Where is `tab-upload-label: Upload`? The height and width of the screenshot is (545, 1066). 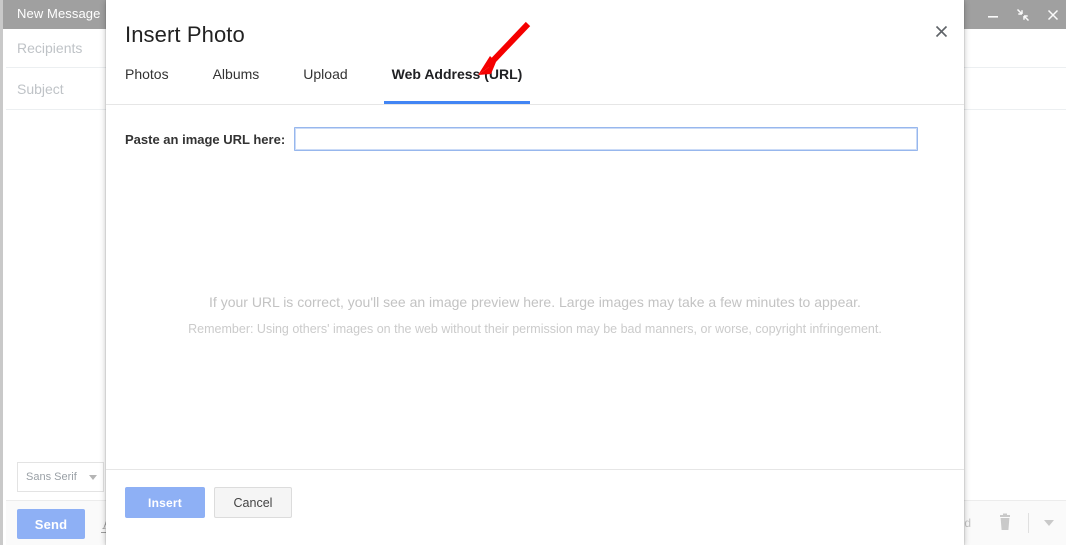
tab-upload-label: Upload is located at coordinates (325, 74).